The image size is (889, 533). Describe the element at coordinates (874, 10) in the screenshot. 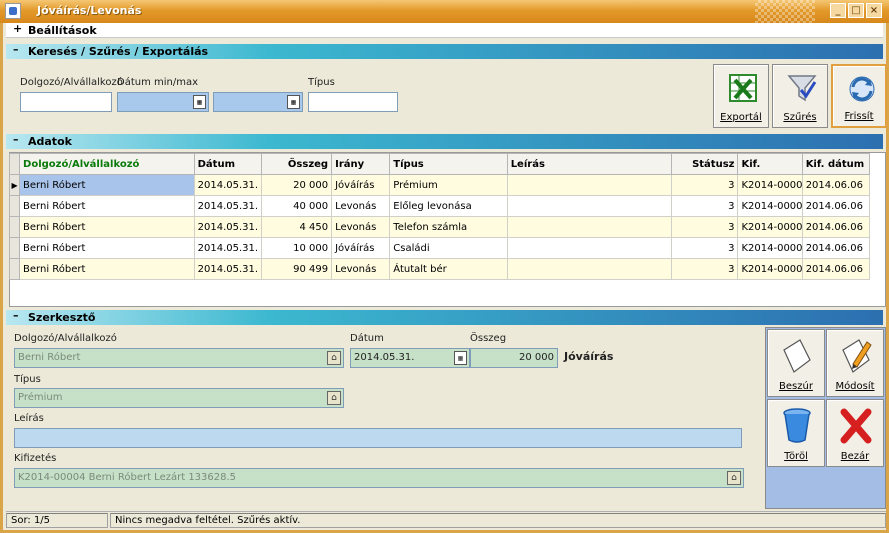

I see `close-icon: ×` at that location.